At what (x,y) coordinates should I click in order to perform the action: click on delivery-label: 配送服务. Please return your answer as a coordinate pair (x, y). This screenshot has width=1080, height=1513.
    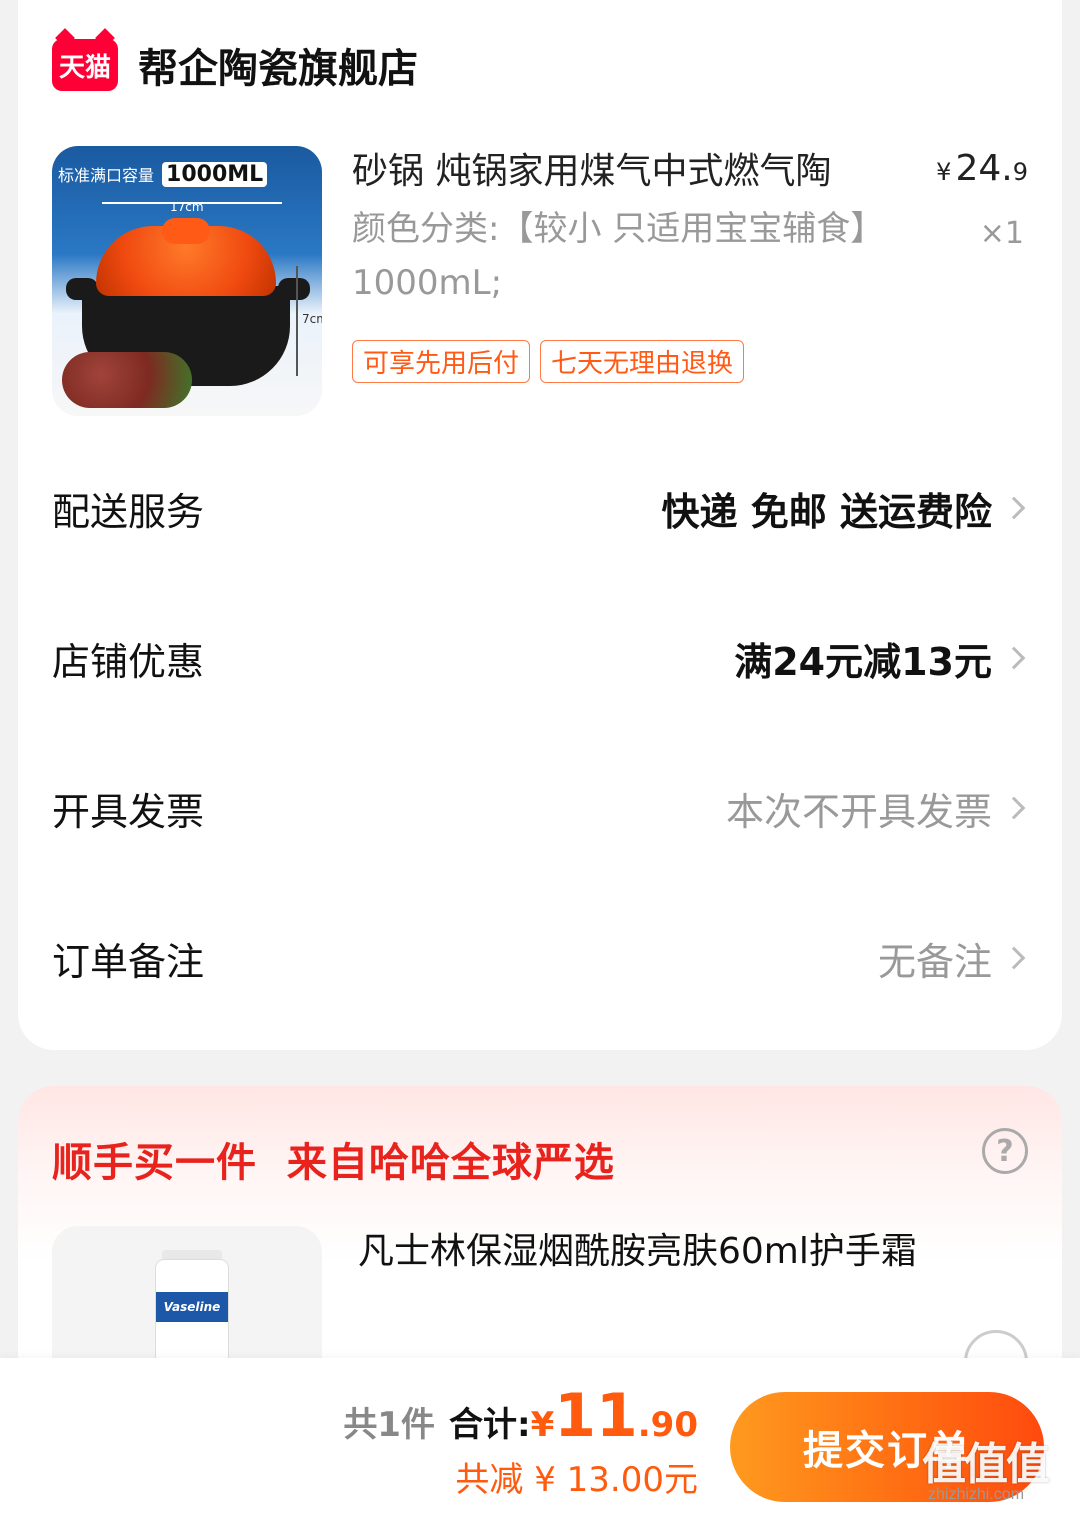
    Looking at the image, I should click on (128, 511).